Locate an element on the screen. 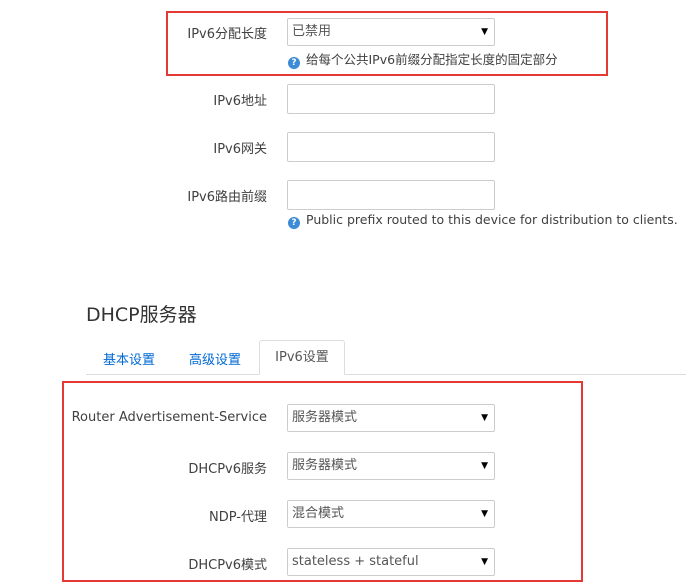 The width and height of the screenshot is (686, 585). tab-bar-divider is located at coordinates (386, 374).